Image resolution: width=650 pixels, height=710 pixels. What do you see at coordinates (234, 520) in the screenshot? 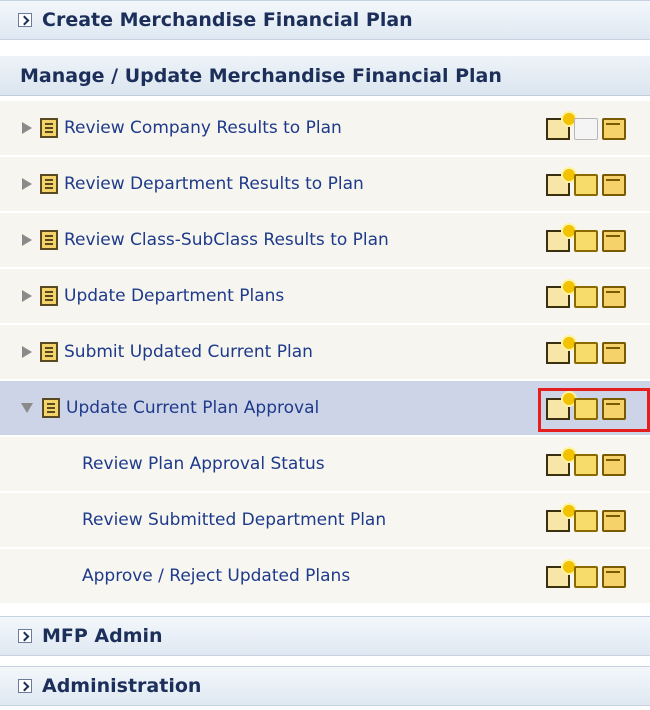
I see `child-label: Review Submitted Department Plan` at bounding box center [234, 520].